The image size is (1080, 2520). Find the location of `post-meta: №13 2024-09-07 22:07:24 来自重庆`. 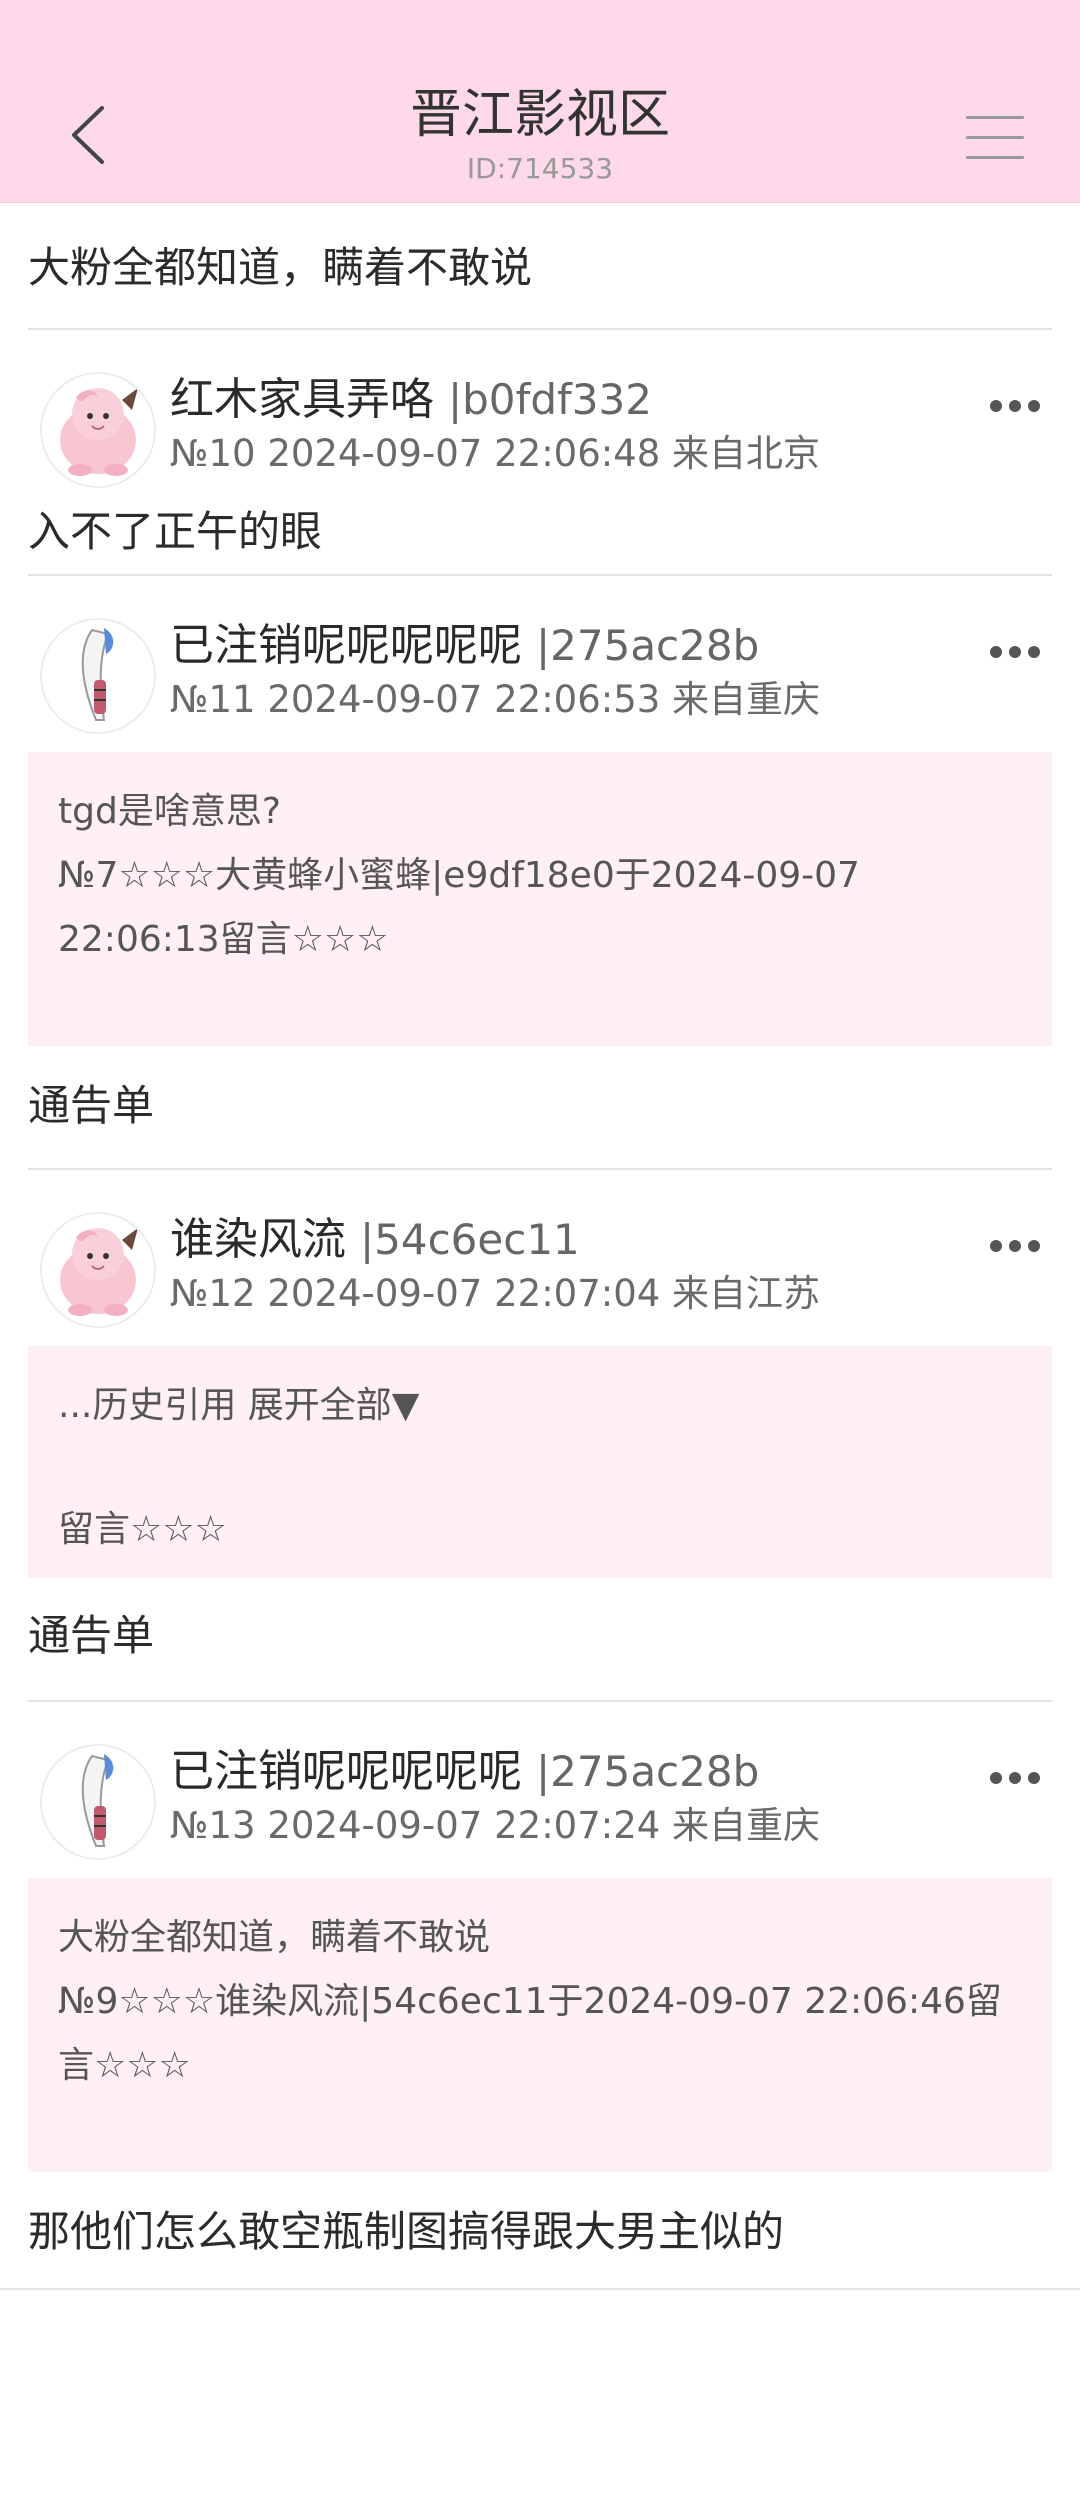

post-meta: №13 2024-09-07 22:07:24 来自重庆 is located at coordinates (495, 1825).